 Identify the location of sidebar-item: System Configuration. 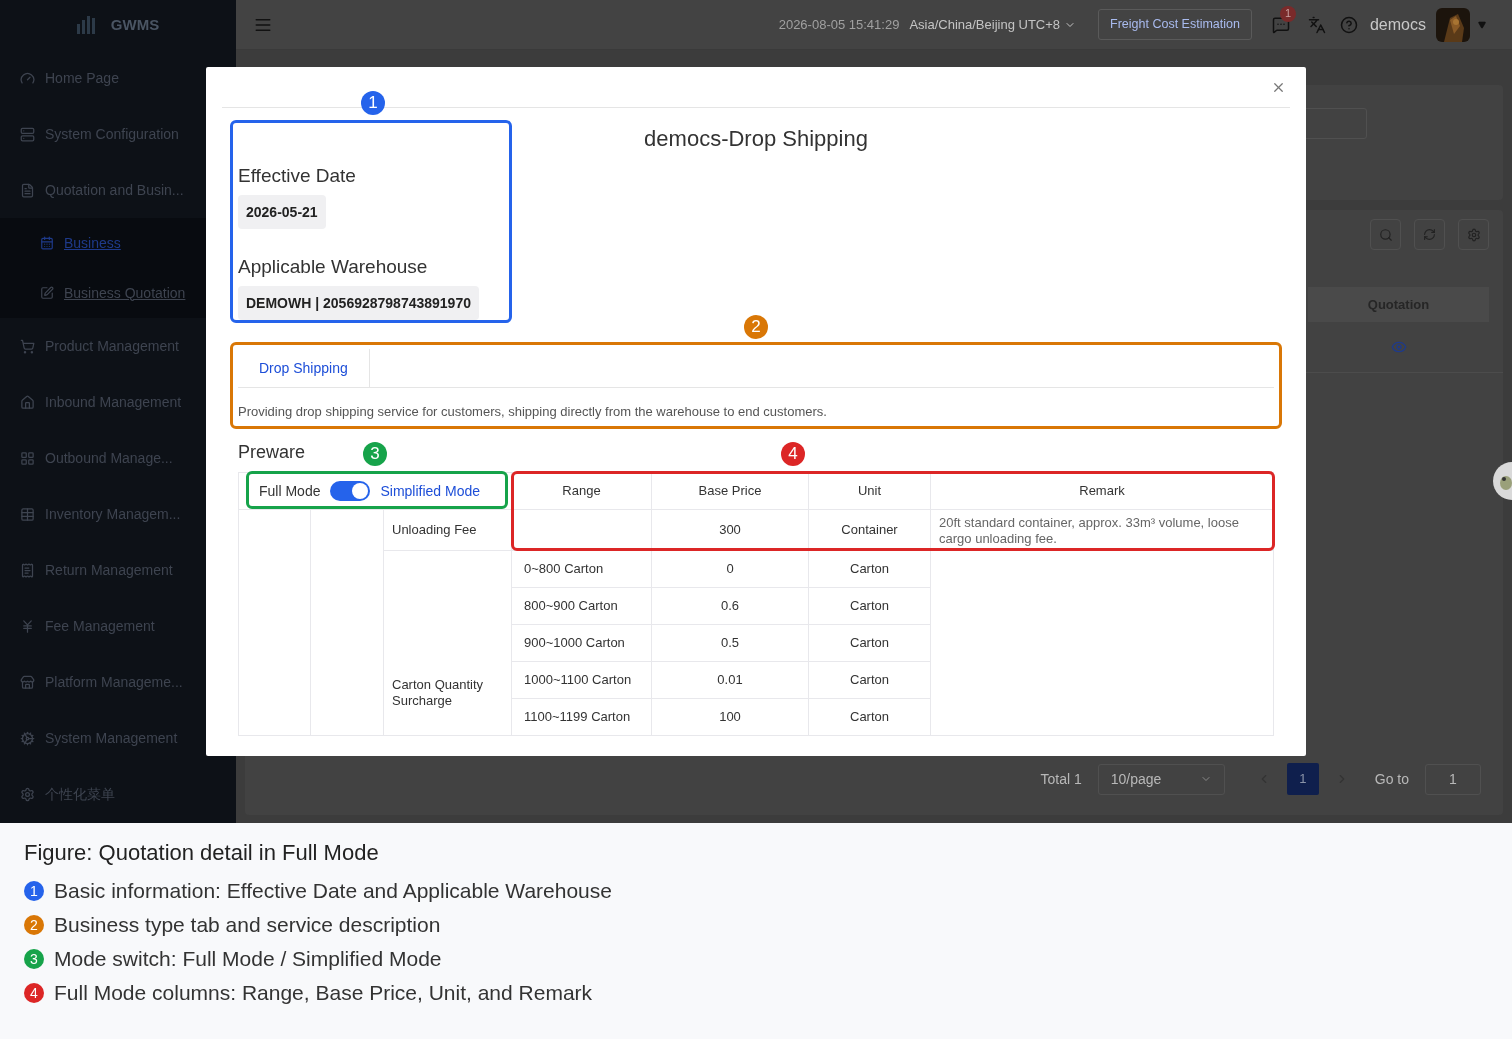
(118, 134).